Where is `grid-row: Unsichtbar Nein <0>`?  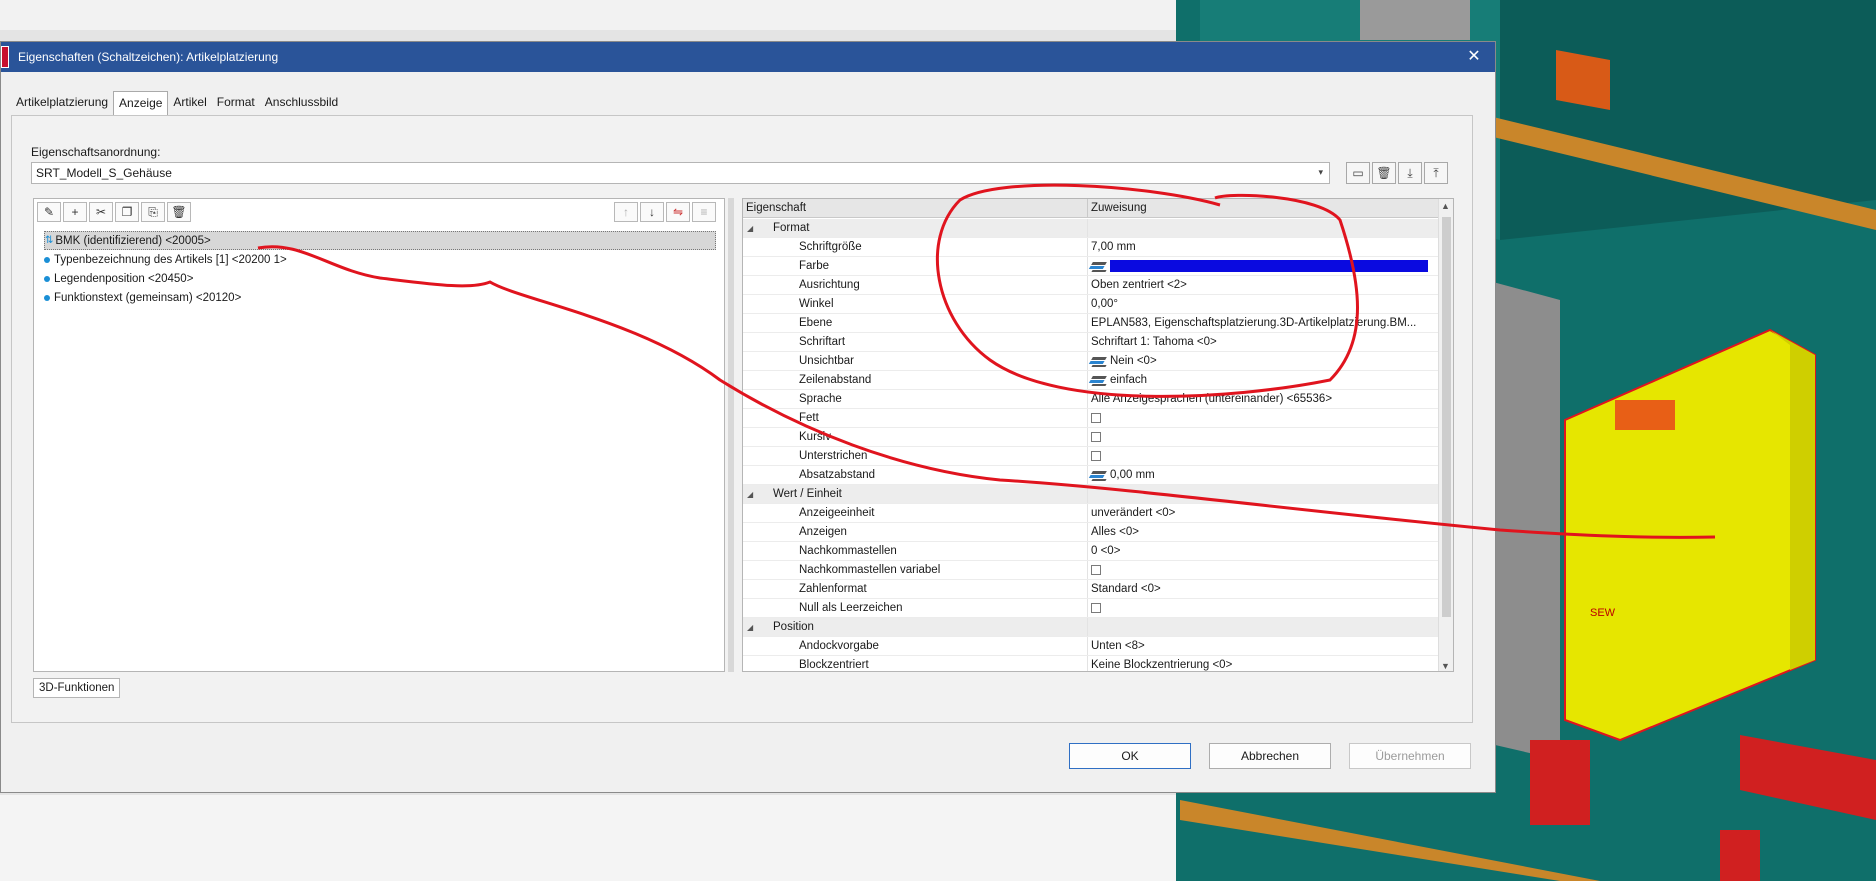
grid-row: Unsichtbar Nein <0> is located at coordinates (1091, 361).